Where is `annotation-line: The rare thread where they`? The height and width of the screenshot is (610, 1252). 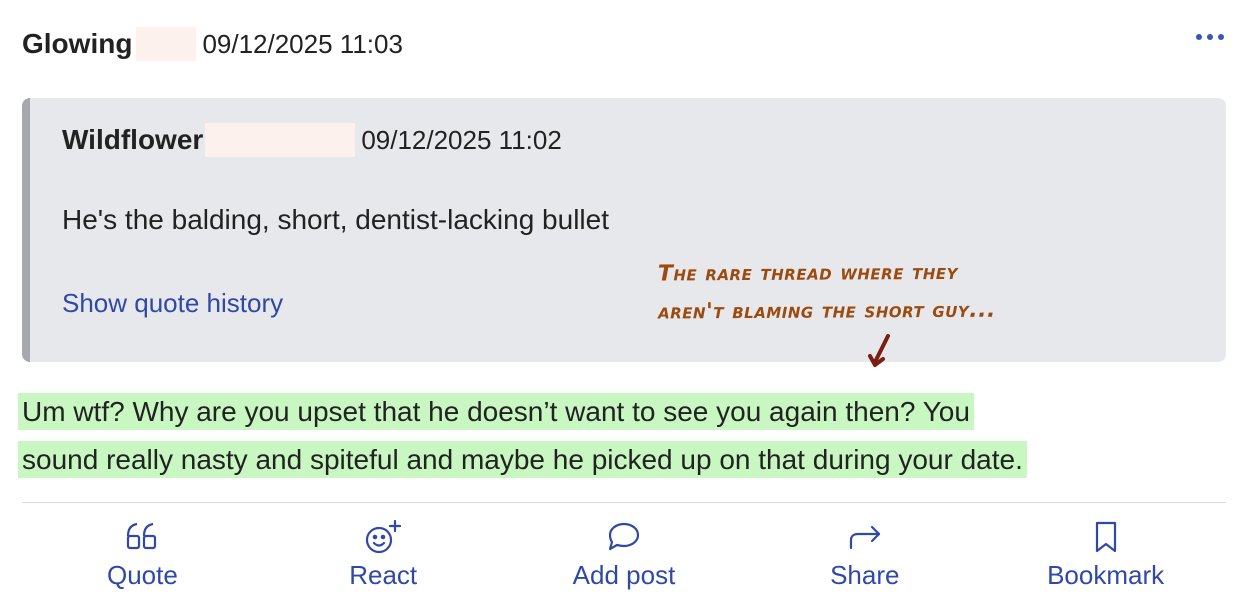 annotation-line: The rare thread where they is located at coordinates (808, 273).